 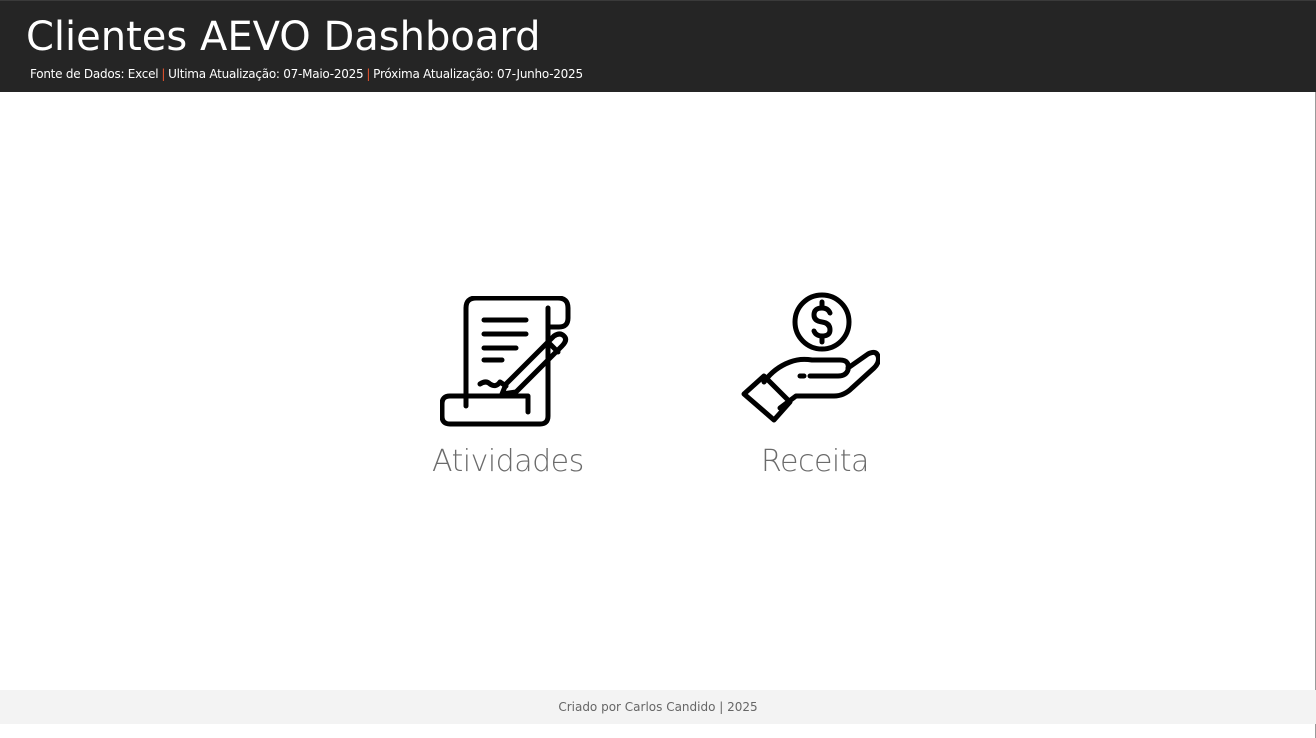 I want to click on atividades-nav-button: Atividades, so click(x=505, y=388).